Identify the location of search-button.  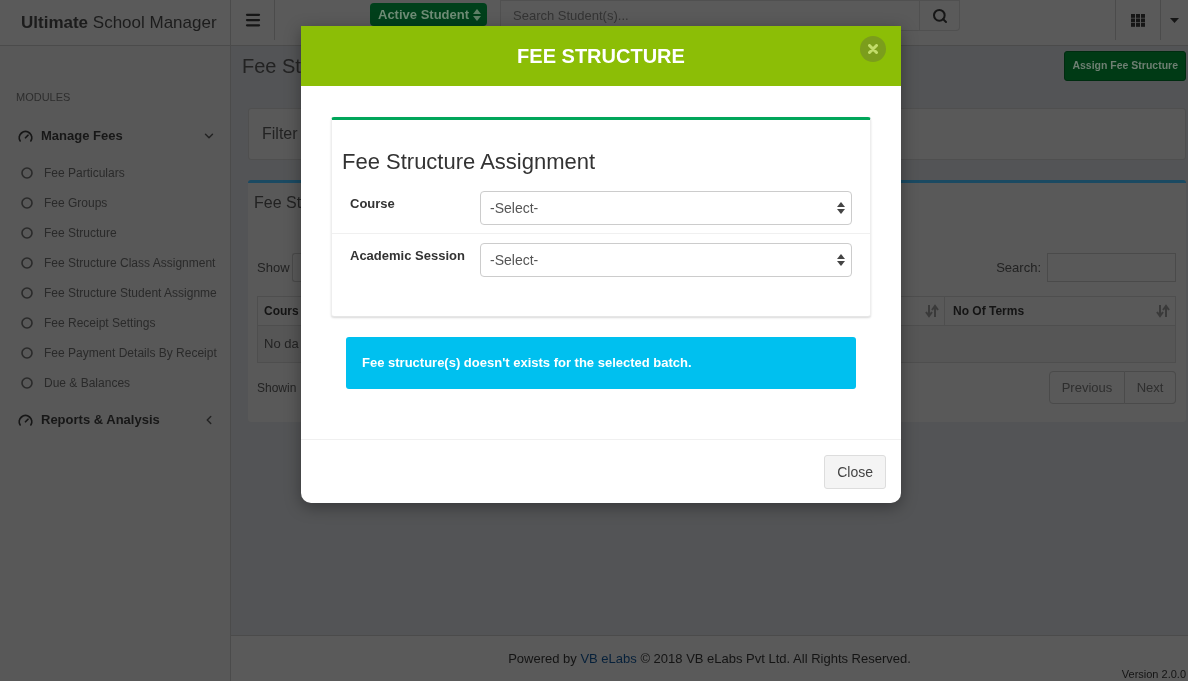
(940, 15).